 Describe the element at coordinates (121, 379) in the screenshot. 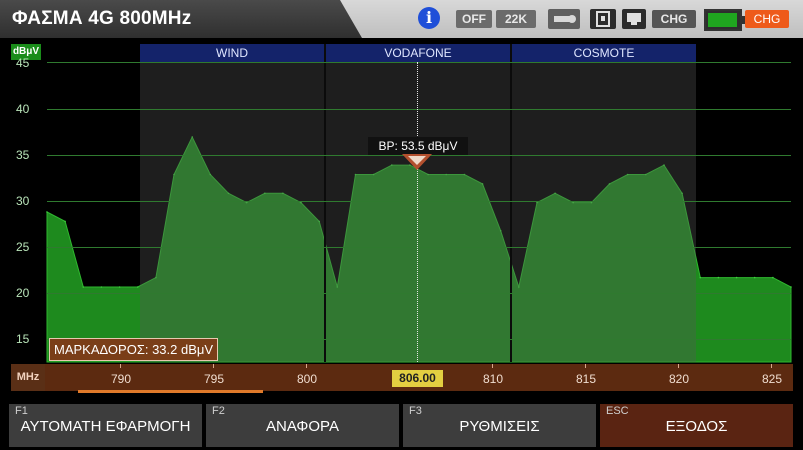

I see `x-tick-label: 790` at that location.